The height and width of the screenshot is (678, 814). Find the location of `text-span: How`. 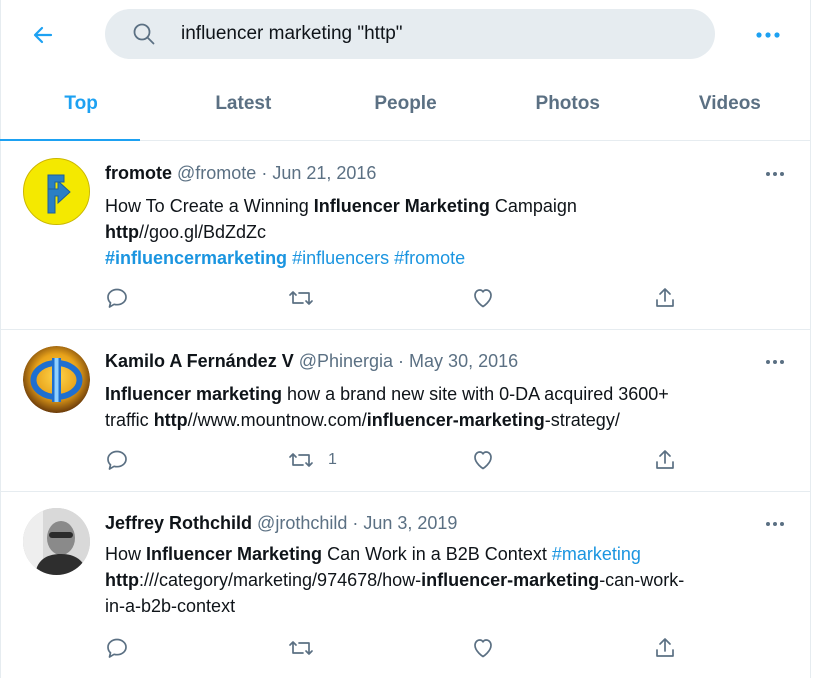

text-span: How is located at coordinates (126, 554).